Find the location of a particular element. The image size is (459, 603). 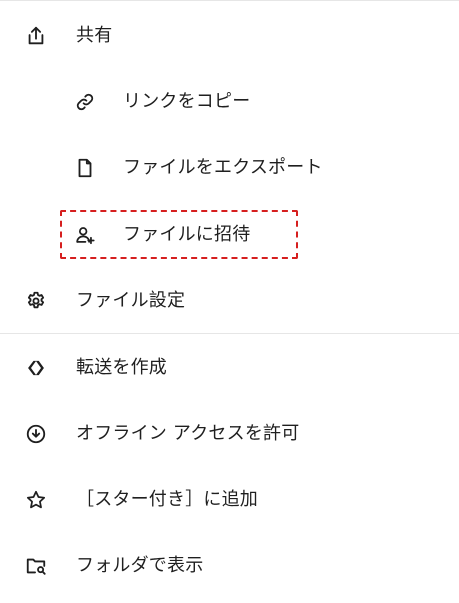

menu-item-label: ［スター付き］に追加 is located at coordinates (167, 499).